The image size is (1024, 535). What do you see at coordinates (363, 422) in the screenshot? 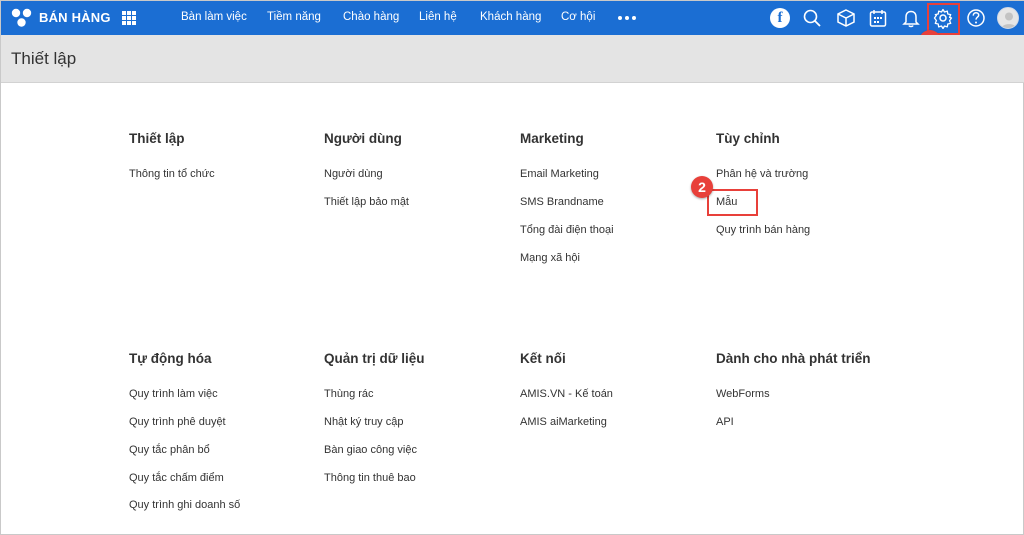
I see `link-nhat-ky-truy-cap: Nhật ký truy cập` at bounding box center [363, 422].